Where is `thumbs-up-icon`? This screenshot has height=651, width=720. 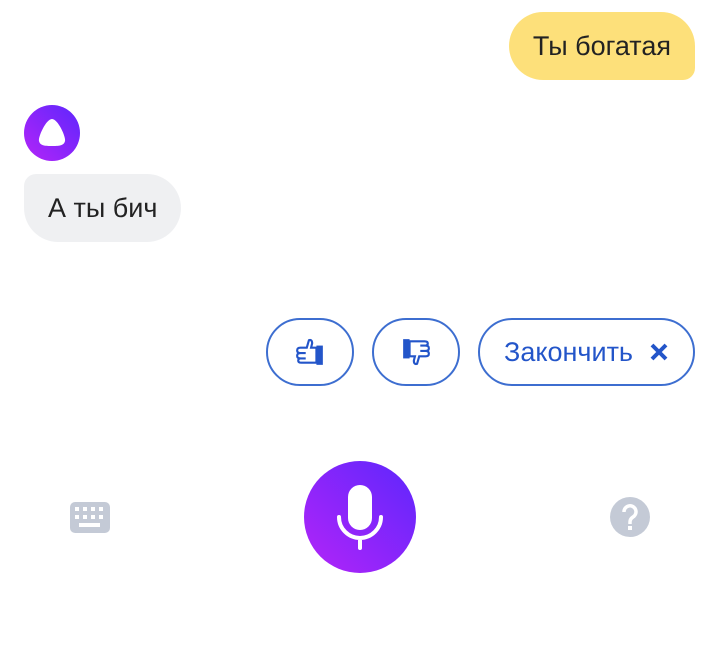
thumbs-up-icon is located at coordinates (310, 352).